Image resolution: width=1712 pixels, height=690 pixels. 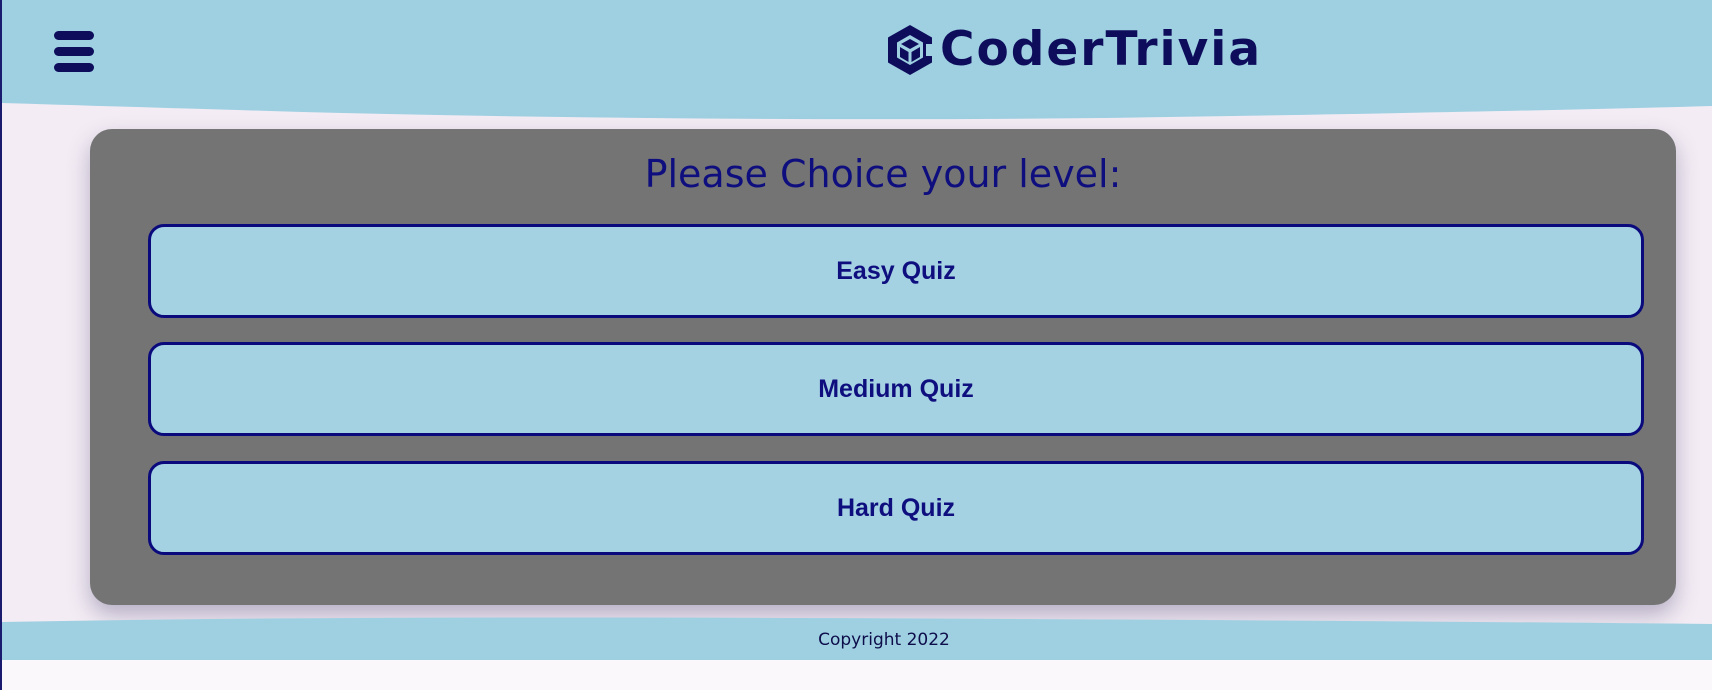 What do you see at coordinates (884, 640) in the screenshot?
I see `copyright-text: Copyright 2022` at bounding box center [884, 640].